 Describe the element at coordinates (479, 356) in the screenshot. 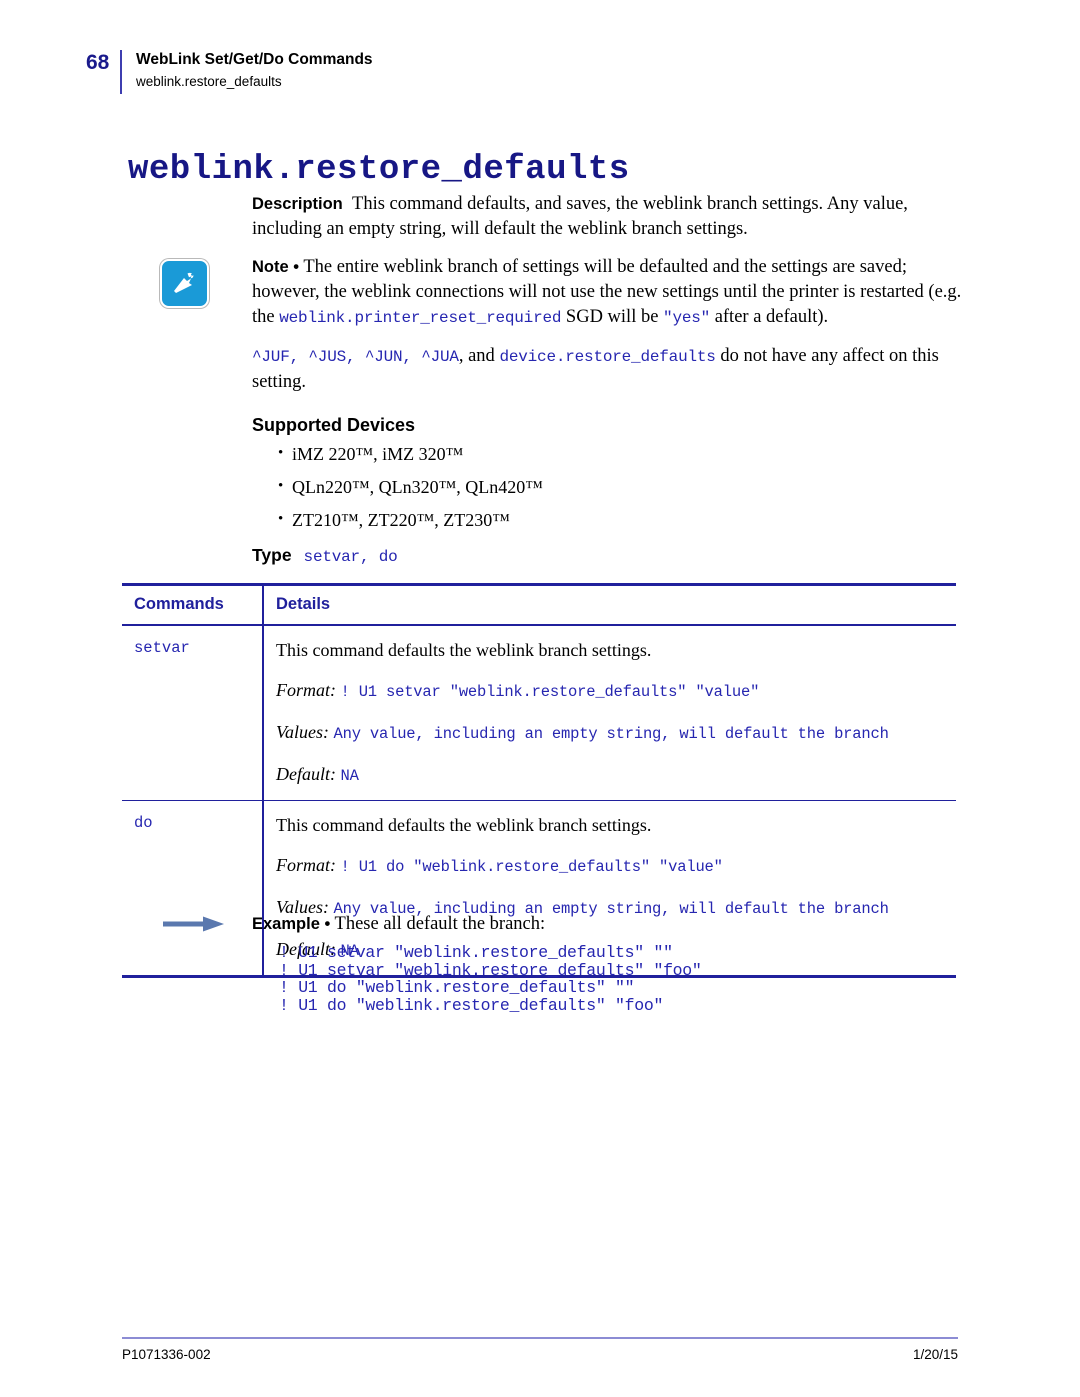

I see `affect-text-1: , and` at that location.